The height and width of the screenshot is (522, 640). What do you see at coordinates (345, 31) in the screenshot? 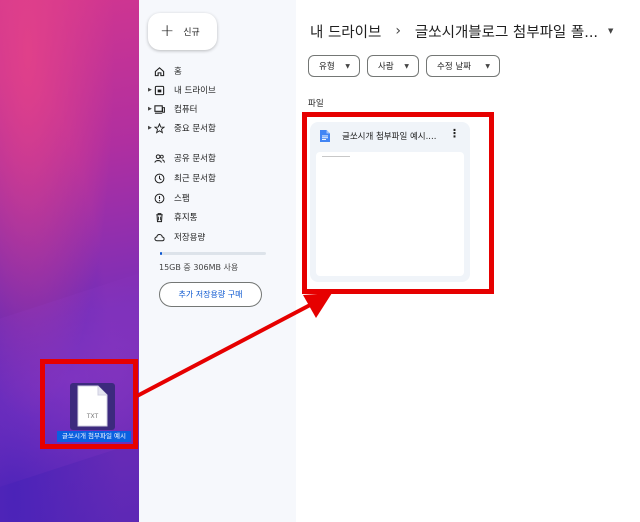
I see `breadcrumb-root: 내 드라이브` at bounding box center [345, 31].